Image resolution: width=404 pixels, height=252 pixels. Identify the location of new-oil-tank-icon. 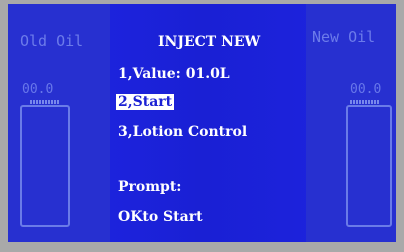
(369, 166).